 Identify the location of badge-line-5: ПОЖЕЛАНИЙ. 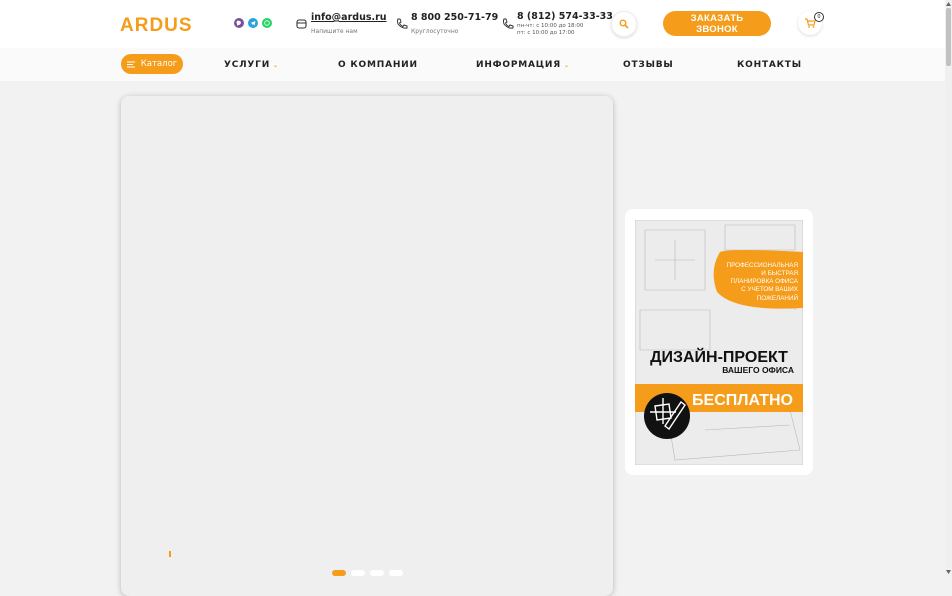
(778, 297).